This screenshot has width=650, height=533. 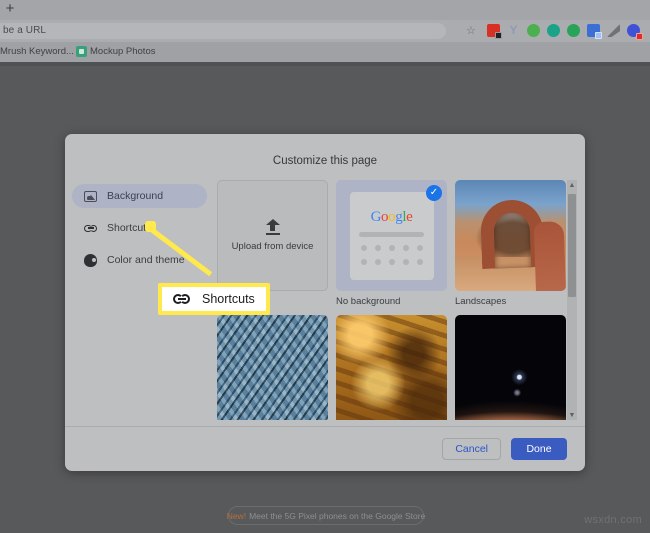 I want to click on background-tile-glass, so click(x=272, y=367).